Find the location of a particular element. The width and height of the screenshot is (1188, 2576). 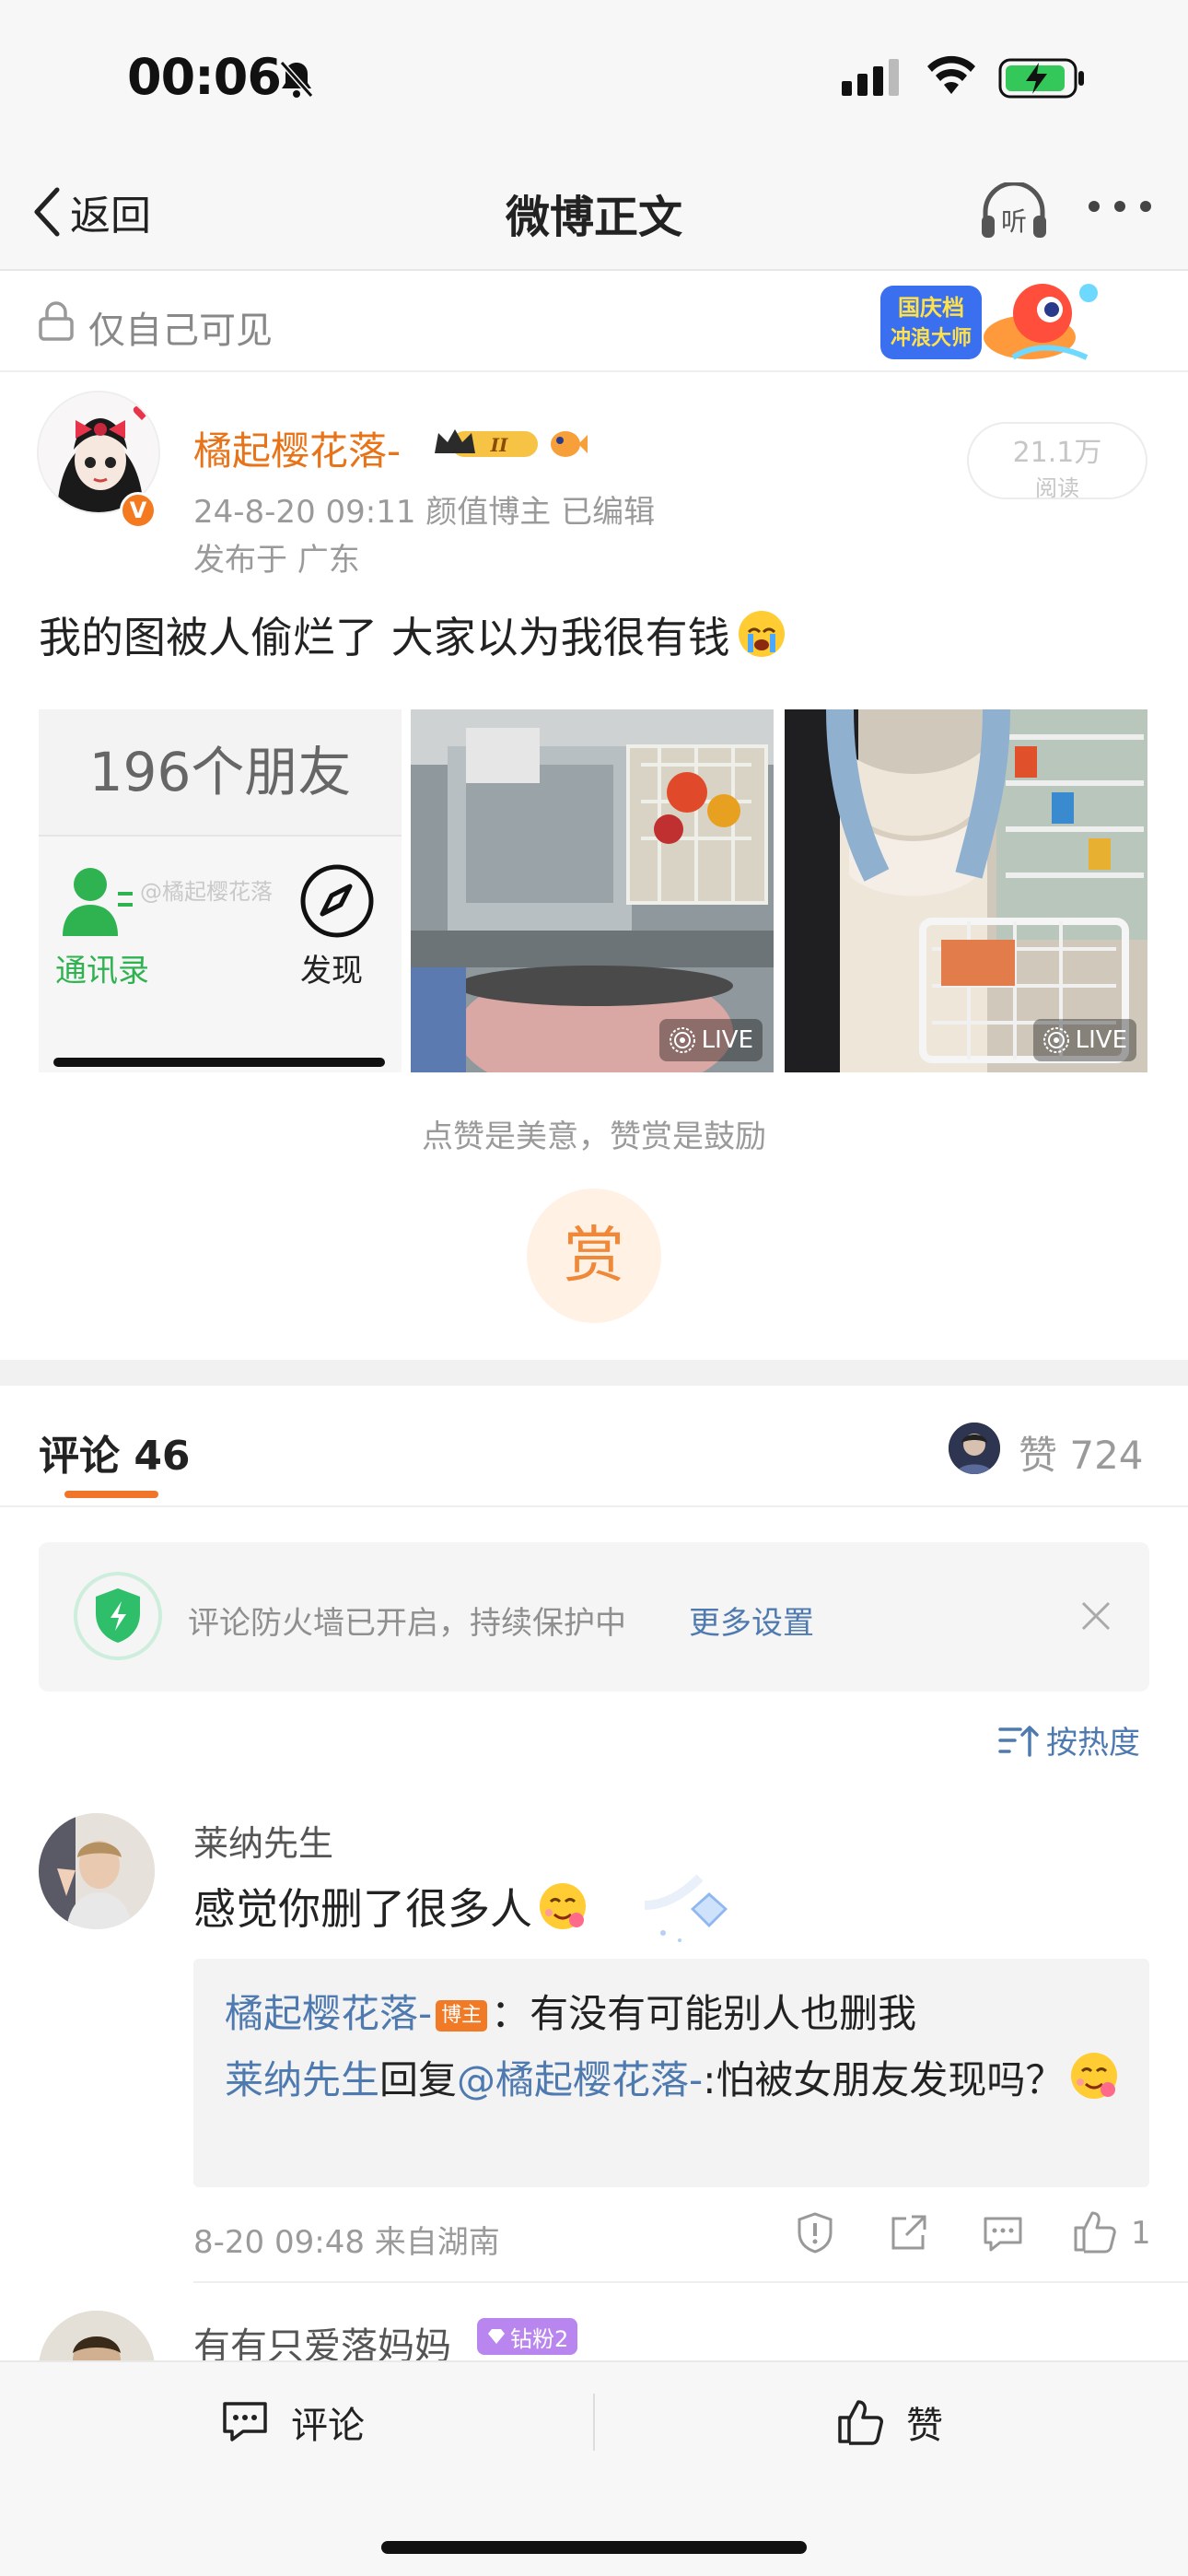

reply-text: ：有没有可能别人也删我 is located at coordinates (704, 2014).